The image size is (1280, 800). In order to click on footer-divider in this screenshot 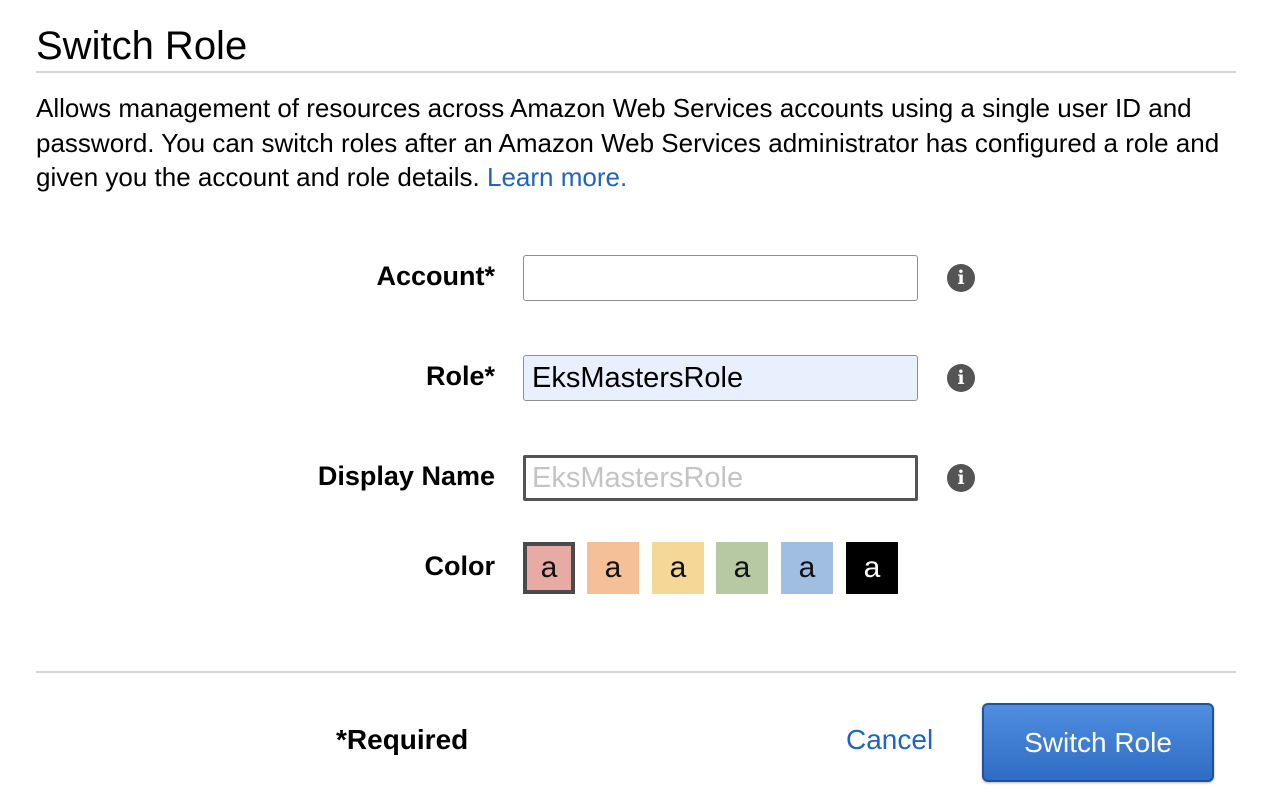, I will do `click(636, 672)`.